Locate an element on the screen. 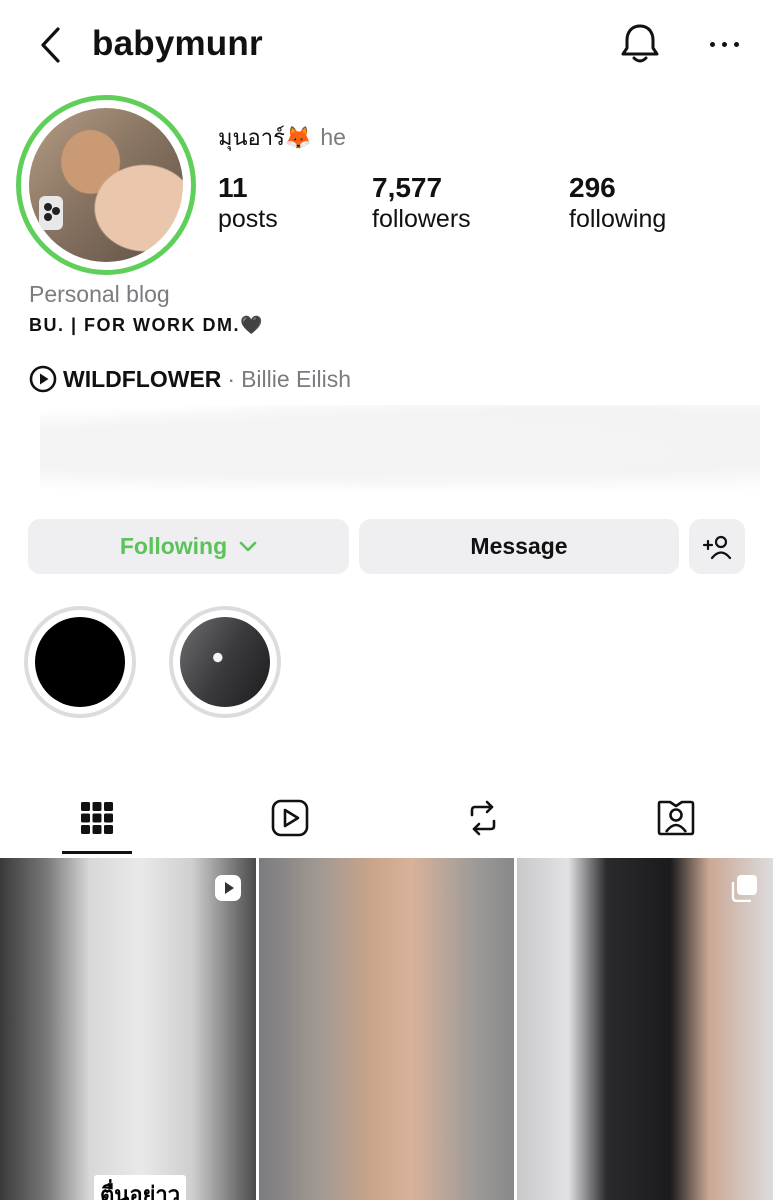 This screenshot has width=773, height=1200. display-name: มุนอาร์🦊 is located at coordinates (265, 137).